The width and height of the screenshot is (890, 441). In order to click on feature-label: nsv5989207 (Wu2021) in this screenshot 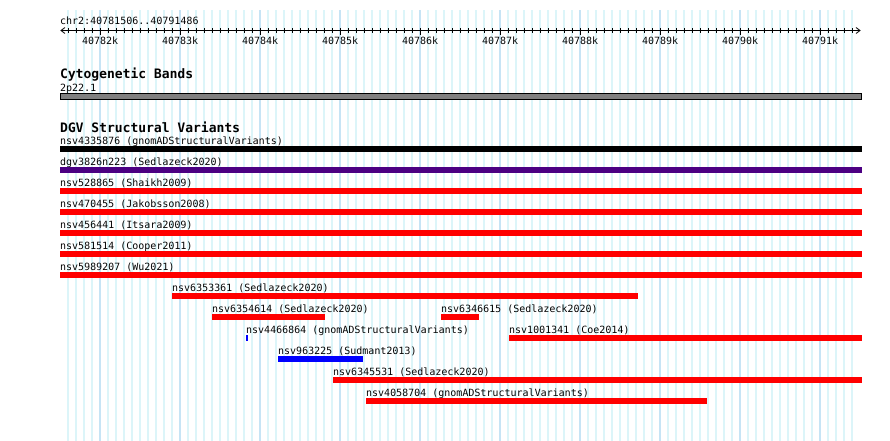, I will do `click(117, 267)`.